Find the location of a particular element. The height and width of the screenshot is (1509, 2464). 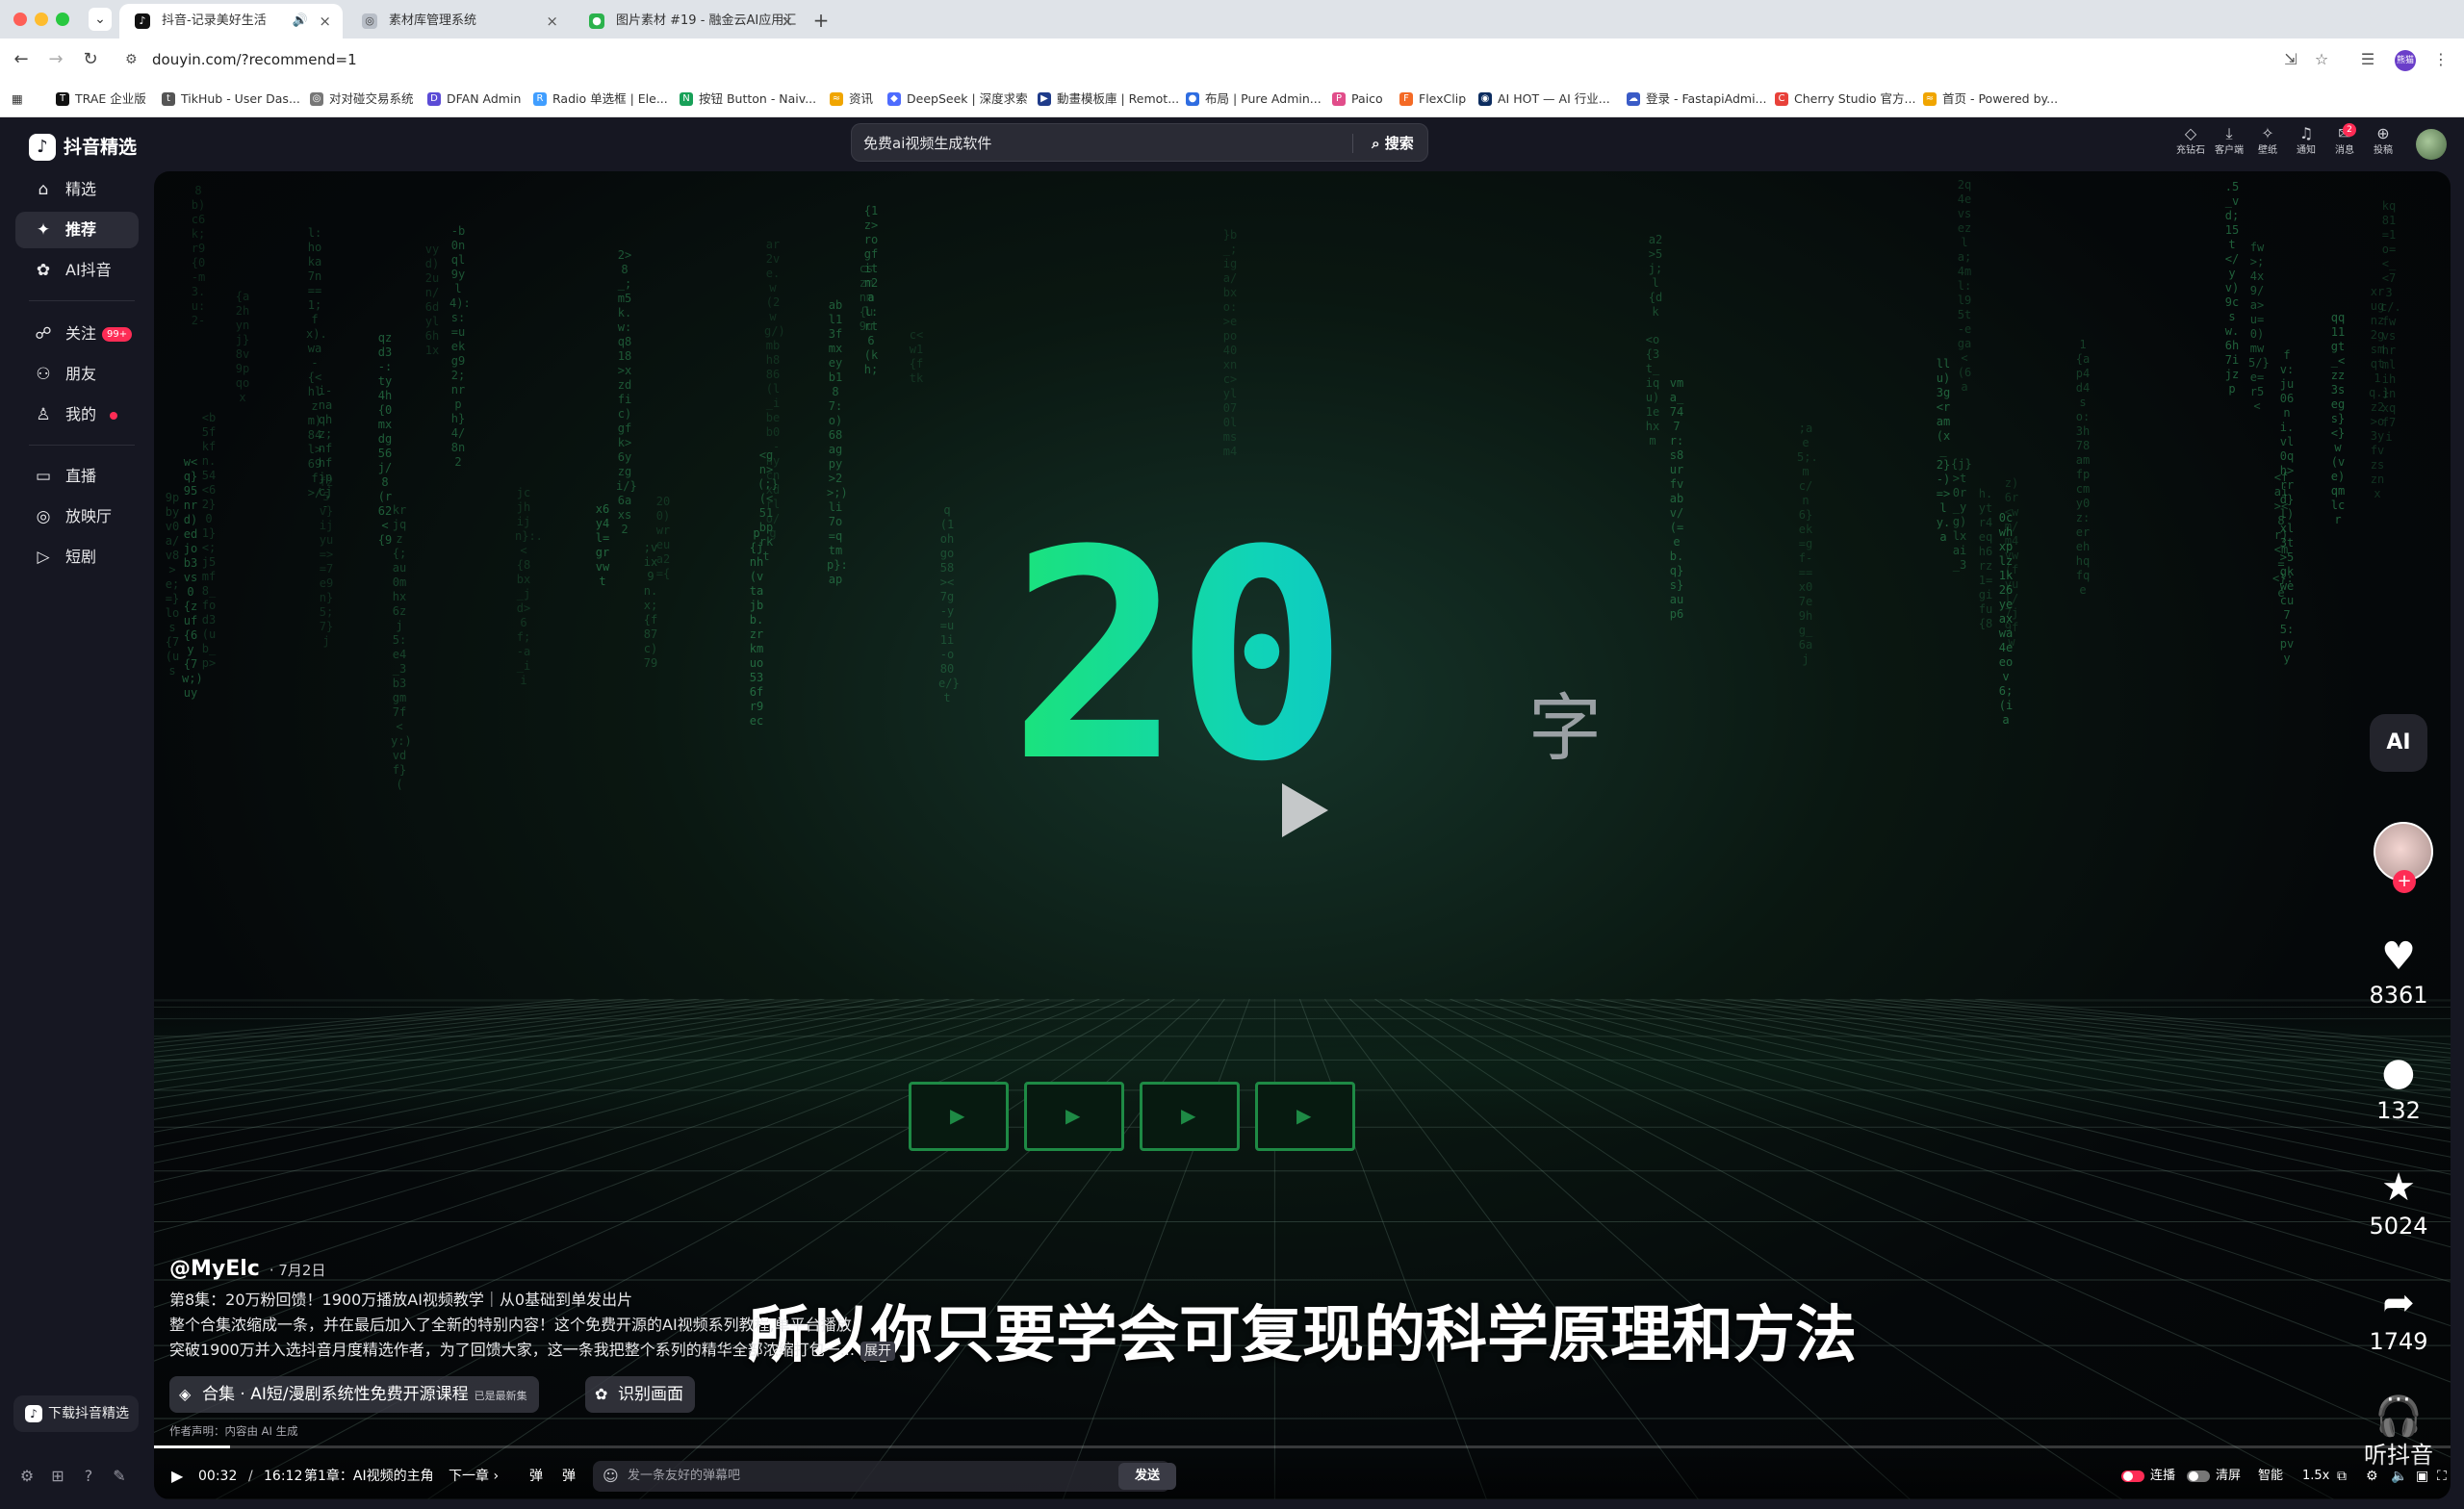

reading-list-icon: ☰ is located at coordinates (2367, 59).